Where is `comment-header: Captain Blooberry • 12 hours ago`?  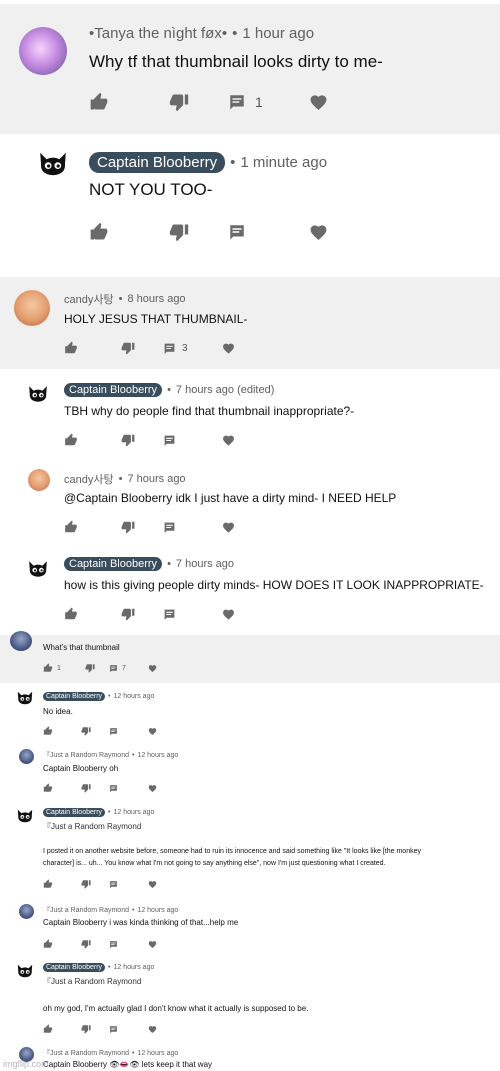
comment-header: Captain Blooberry • 12 hours ago is located at coordinates (98, 967).